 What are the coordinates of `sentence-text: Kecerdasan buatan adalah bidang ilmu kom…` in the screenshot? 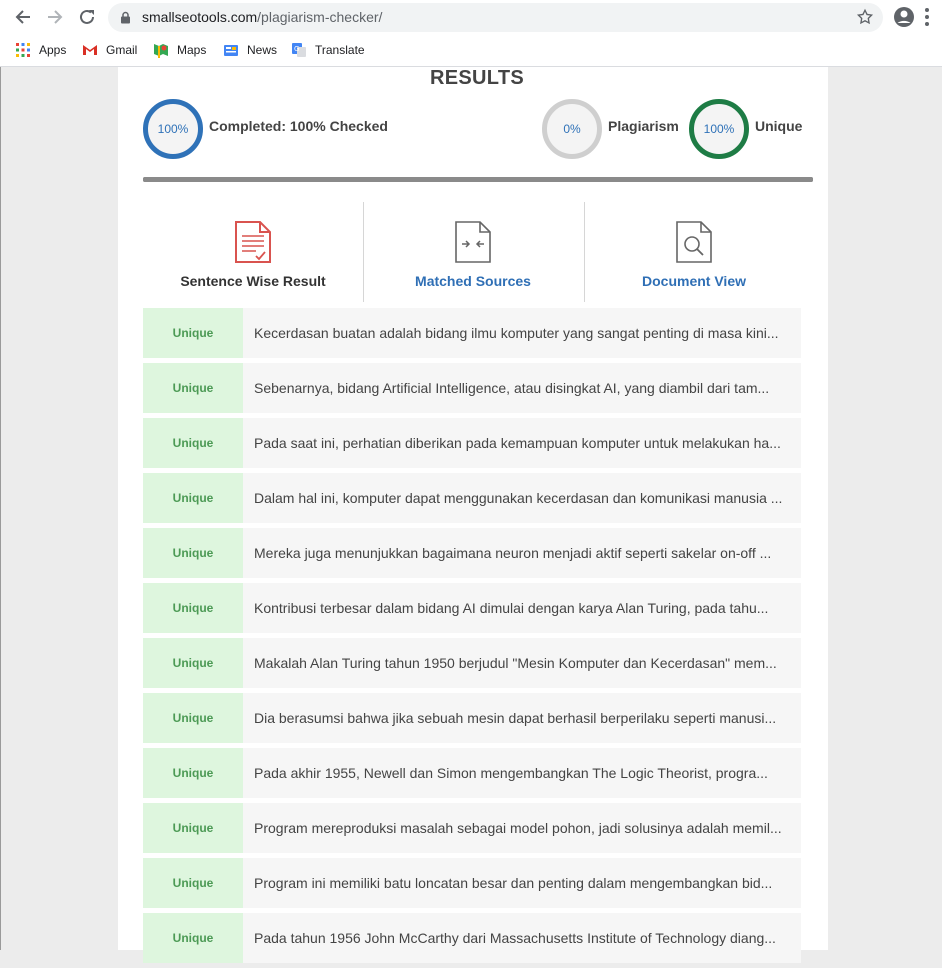 It's located at (527, 333).